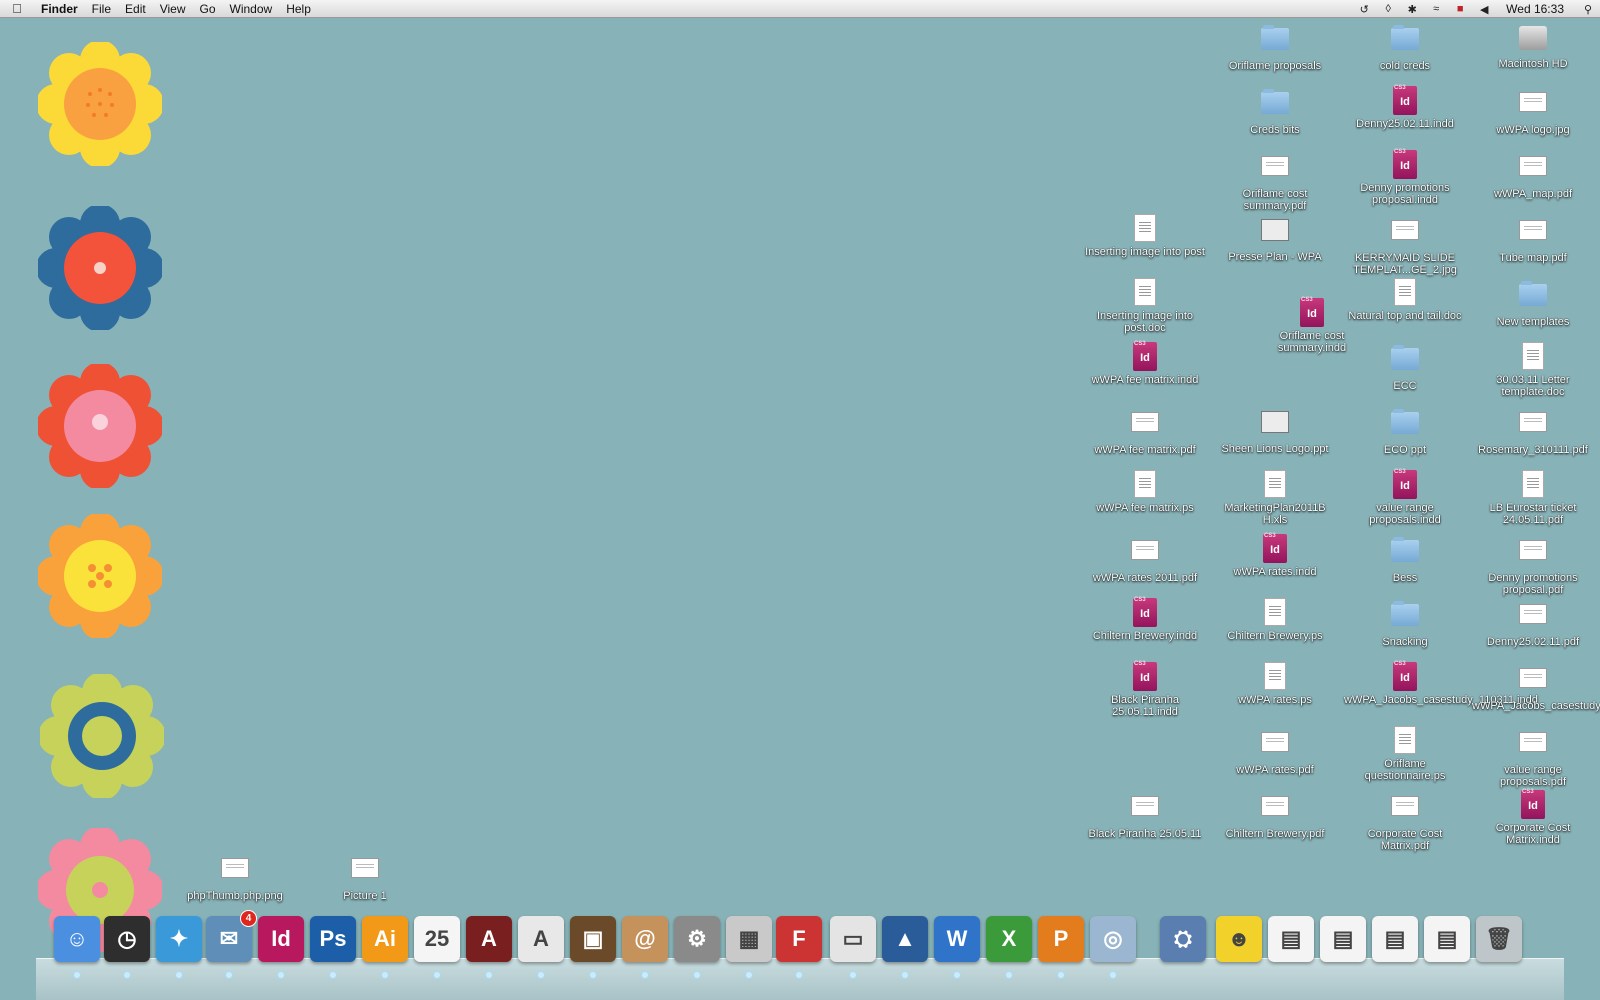 The width and height of the screenshot is (1600, 1000). What do you see at coordinates (1533, 623) in the screenshot?
I see `desktop-icon: Denny25.02.11.pdf` at bounding box center [1533, 623].